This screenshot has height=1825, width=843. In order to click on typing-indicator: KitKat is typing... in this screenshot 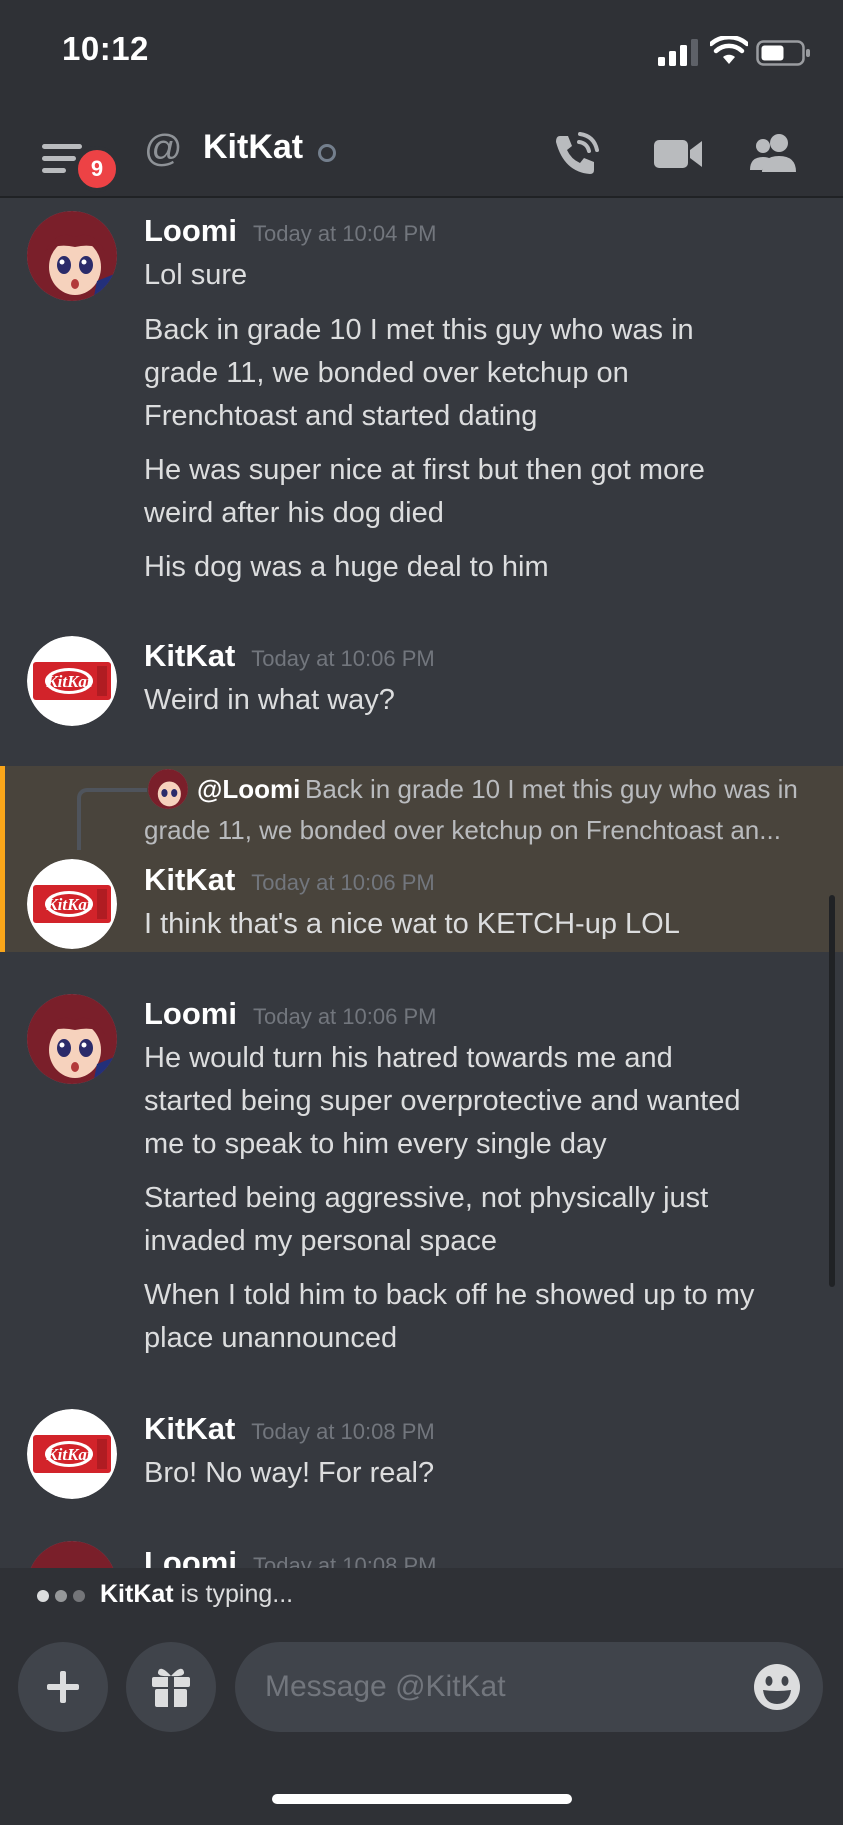, I will do `click(421, 1596)`.